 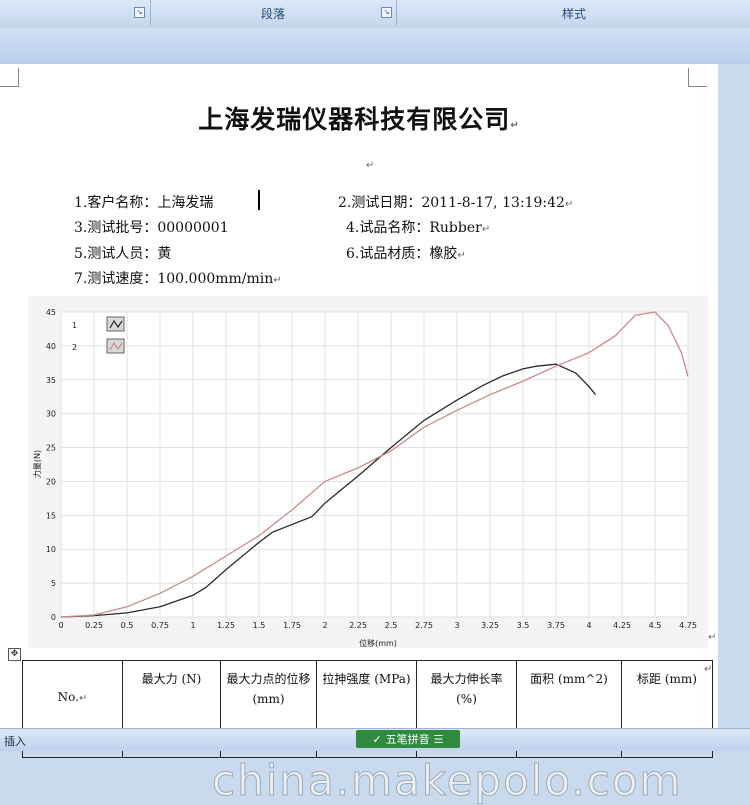 What do you see at coordinates (15, 741) in the screenshot?
I see `insert-mode-indicator: 插入` at bounding box center [15, 741].